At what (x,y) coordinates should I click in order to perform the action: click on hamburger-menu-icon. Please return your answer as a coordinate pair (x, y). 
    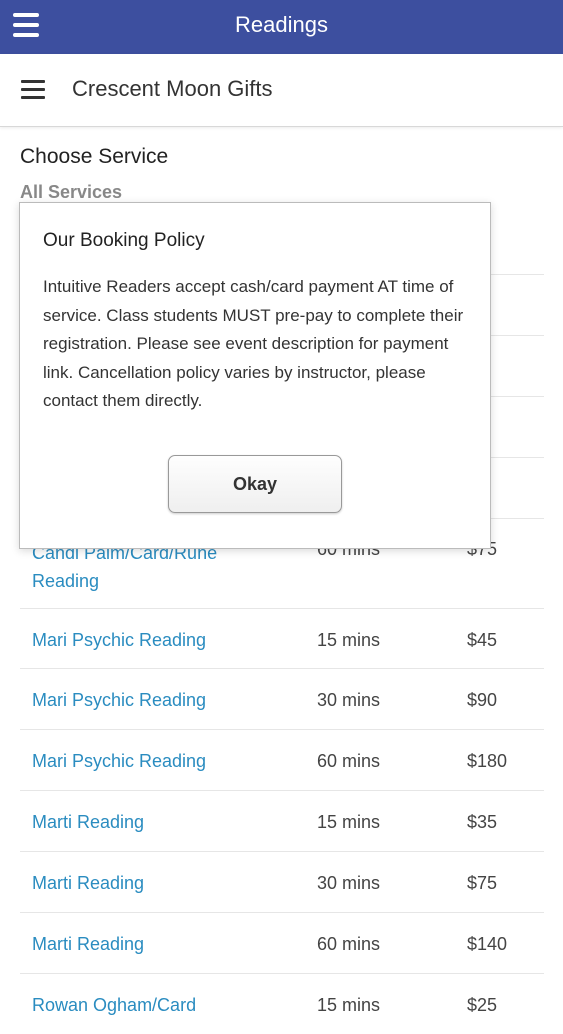
    Looking at the image, I should click on (33, 90).